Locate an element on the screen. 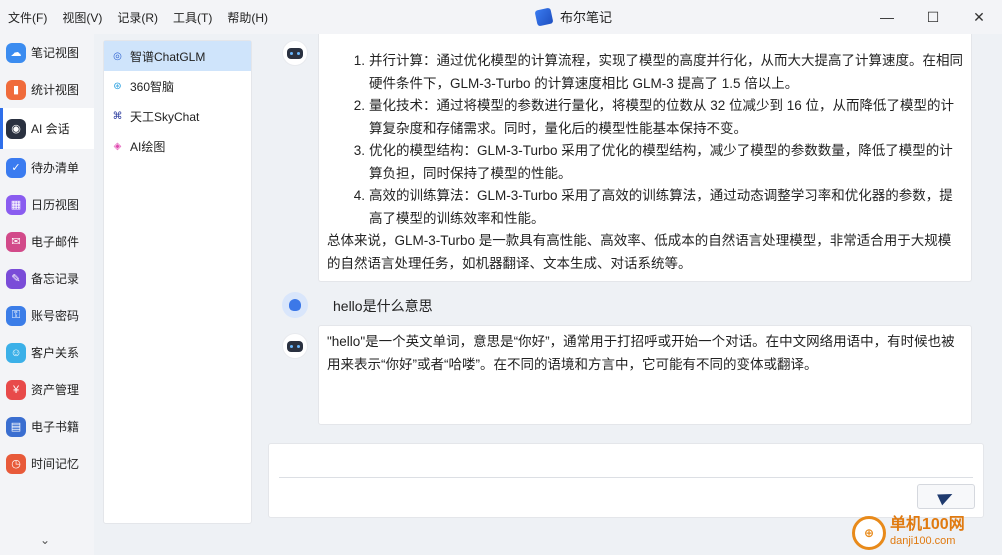 The width and height of the screenshot is (1002, 555). sidebar-item-9: ¥ 资产管理 is located at coordinates (47, 389).